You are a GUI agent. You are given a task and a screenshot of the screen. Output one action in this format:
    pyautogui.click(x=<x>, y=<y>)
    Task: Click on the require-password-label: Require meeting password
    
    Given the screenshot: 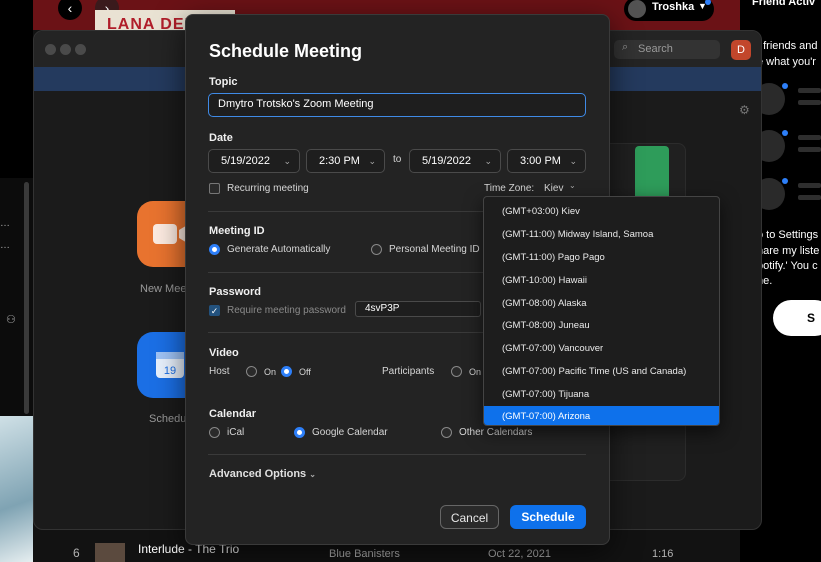 What is the action you would take?
    pyautogui.click(x=286, y=310)
    